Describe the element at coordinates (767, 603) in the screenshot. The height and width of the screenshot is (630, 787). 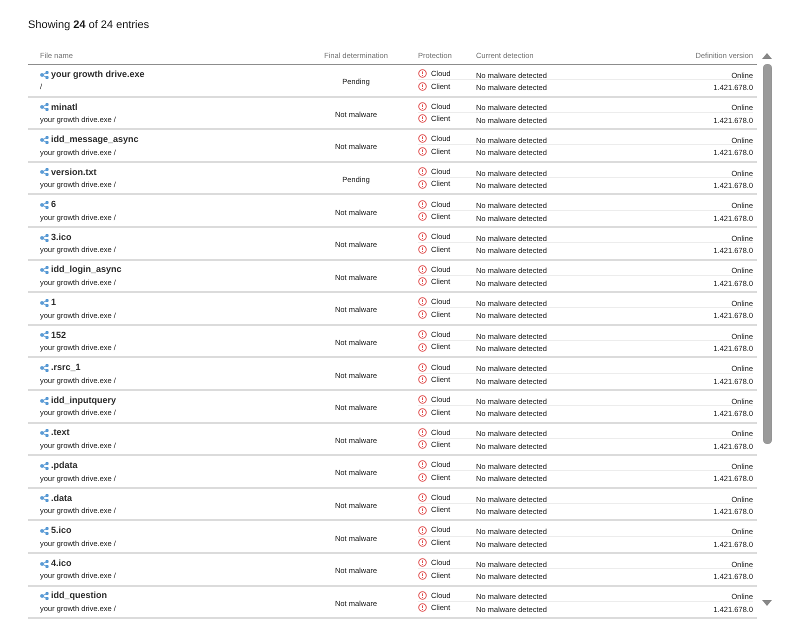
I see `scroll-down-icon` at that location.